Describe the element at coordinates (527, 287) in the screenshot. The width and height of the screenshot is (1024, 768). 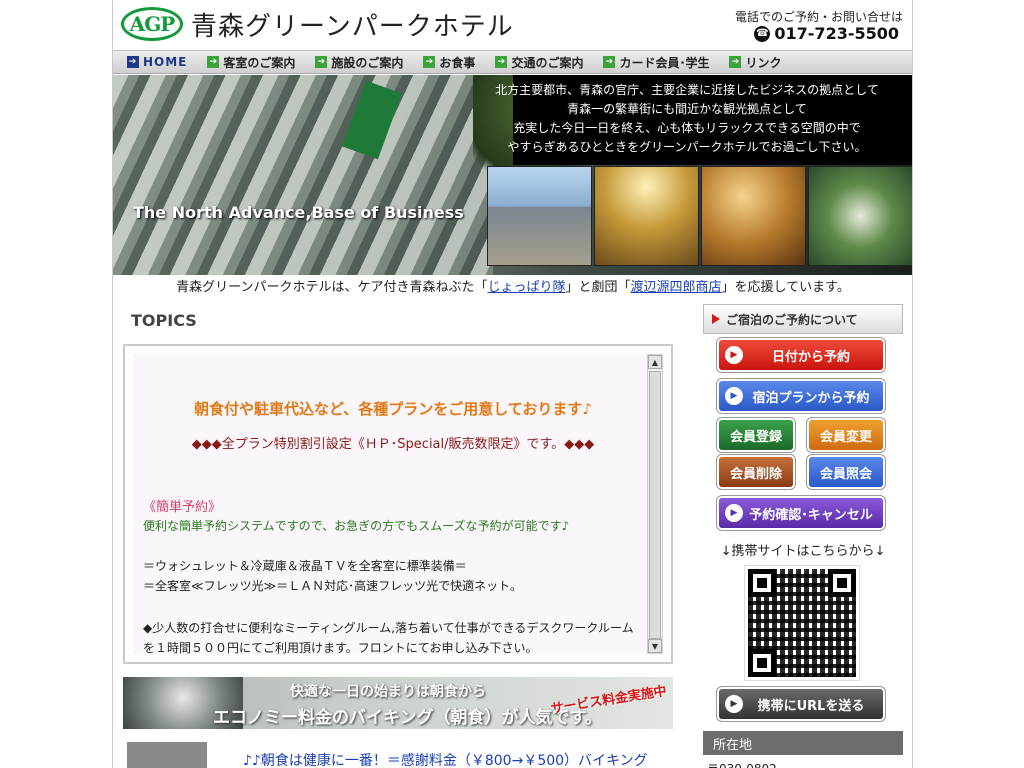
I see `link-joppari: じょっぱり隊` at that location.